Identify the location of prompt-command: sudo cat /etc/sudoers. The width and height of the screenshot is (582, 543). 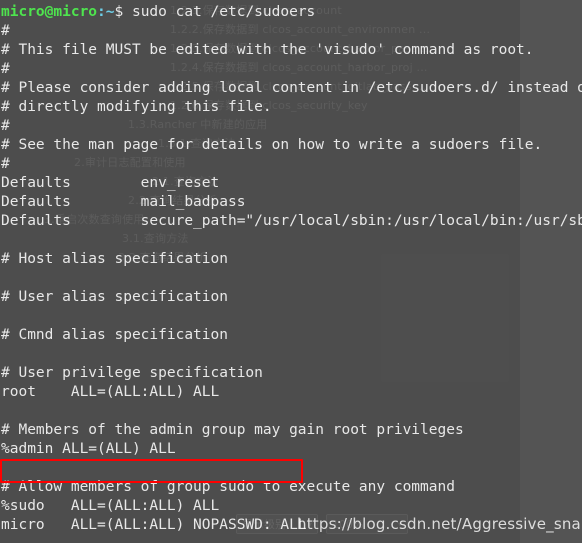
(219, 12).